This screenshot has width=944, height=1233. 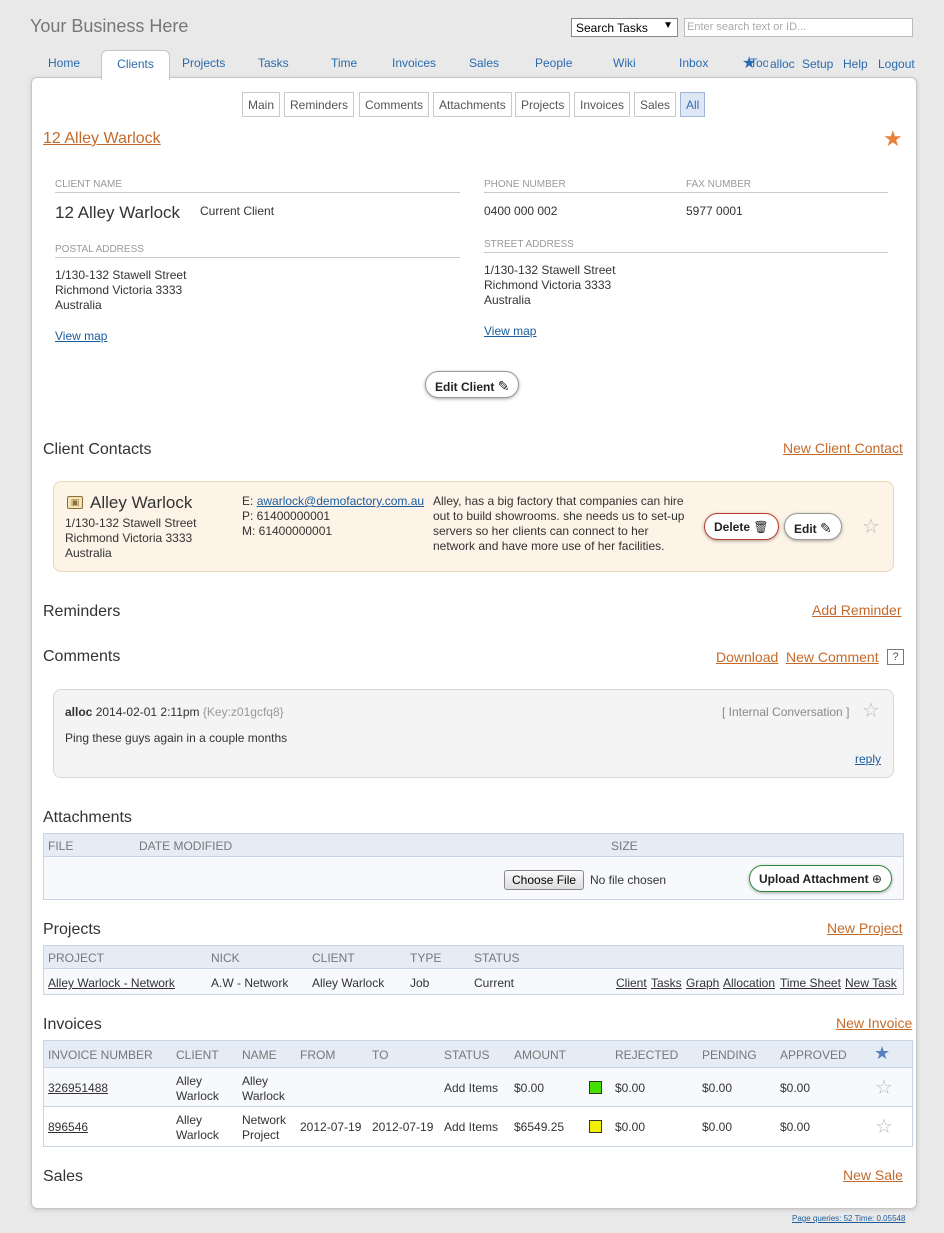 I want to click on trash-icon: 🗑, so click(x=760, y=527).